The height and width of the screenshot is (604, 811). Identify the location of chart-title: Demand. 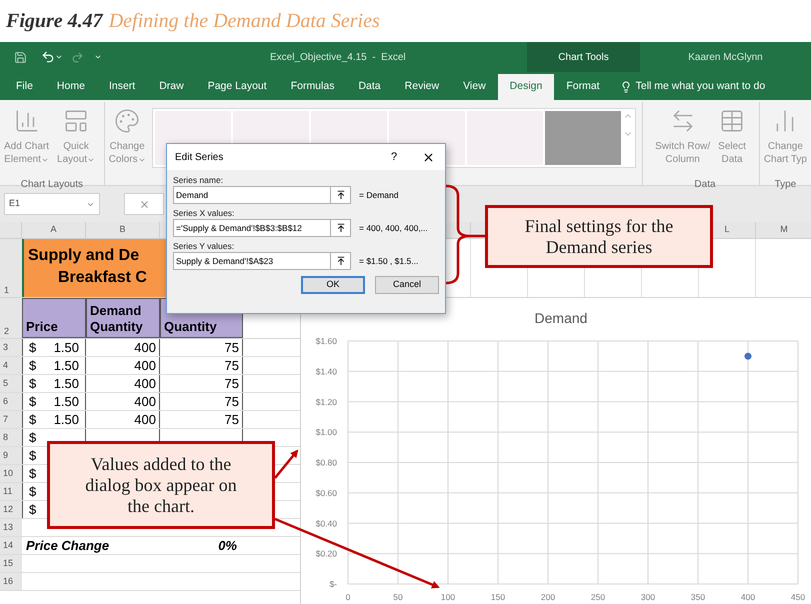
(561, 318).